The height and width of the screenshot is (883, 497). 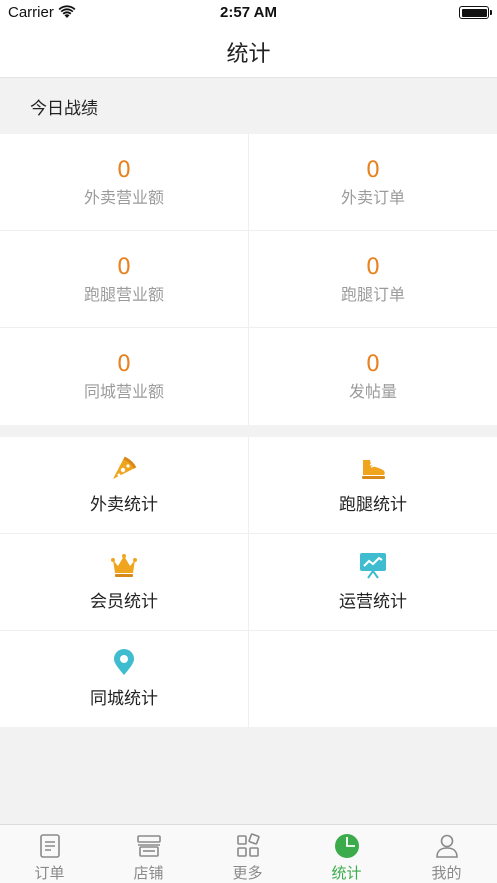 What do you see at coordinates (373, 602) in the screenshot?
I see `menu-label: 运营统计` at bounding box center [373, 602].